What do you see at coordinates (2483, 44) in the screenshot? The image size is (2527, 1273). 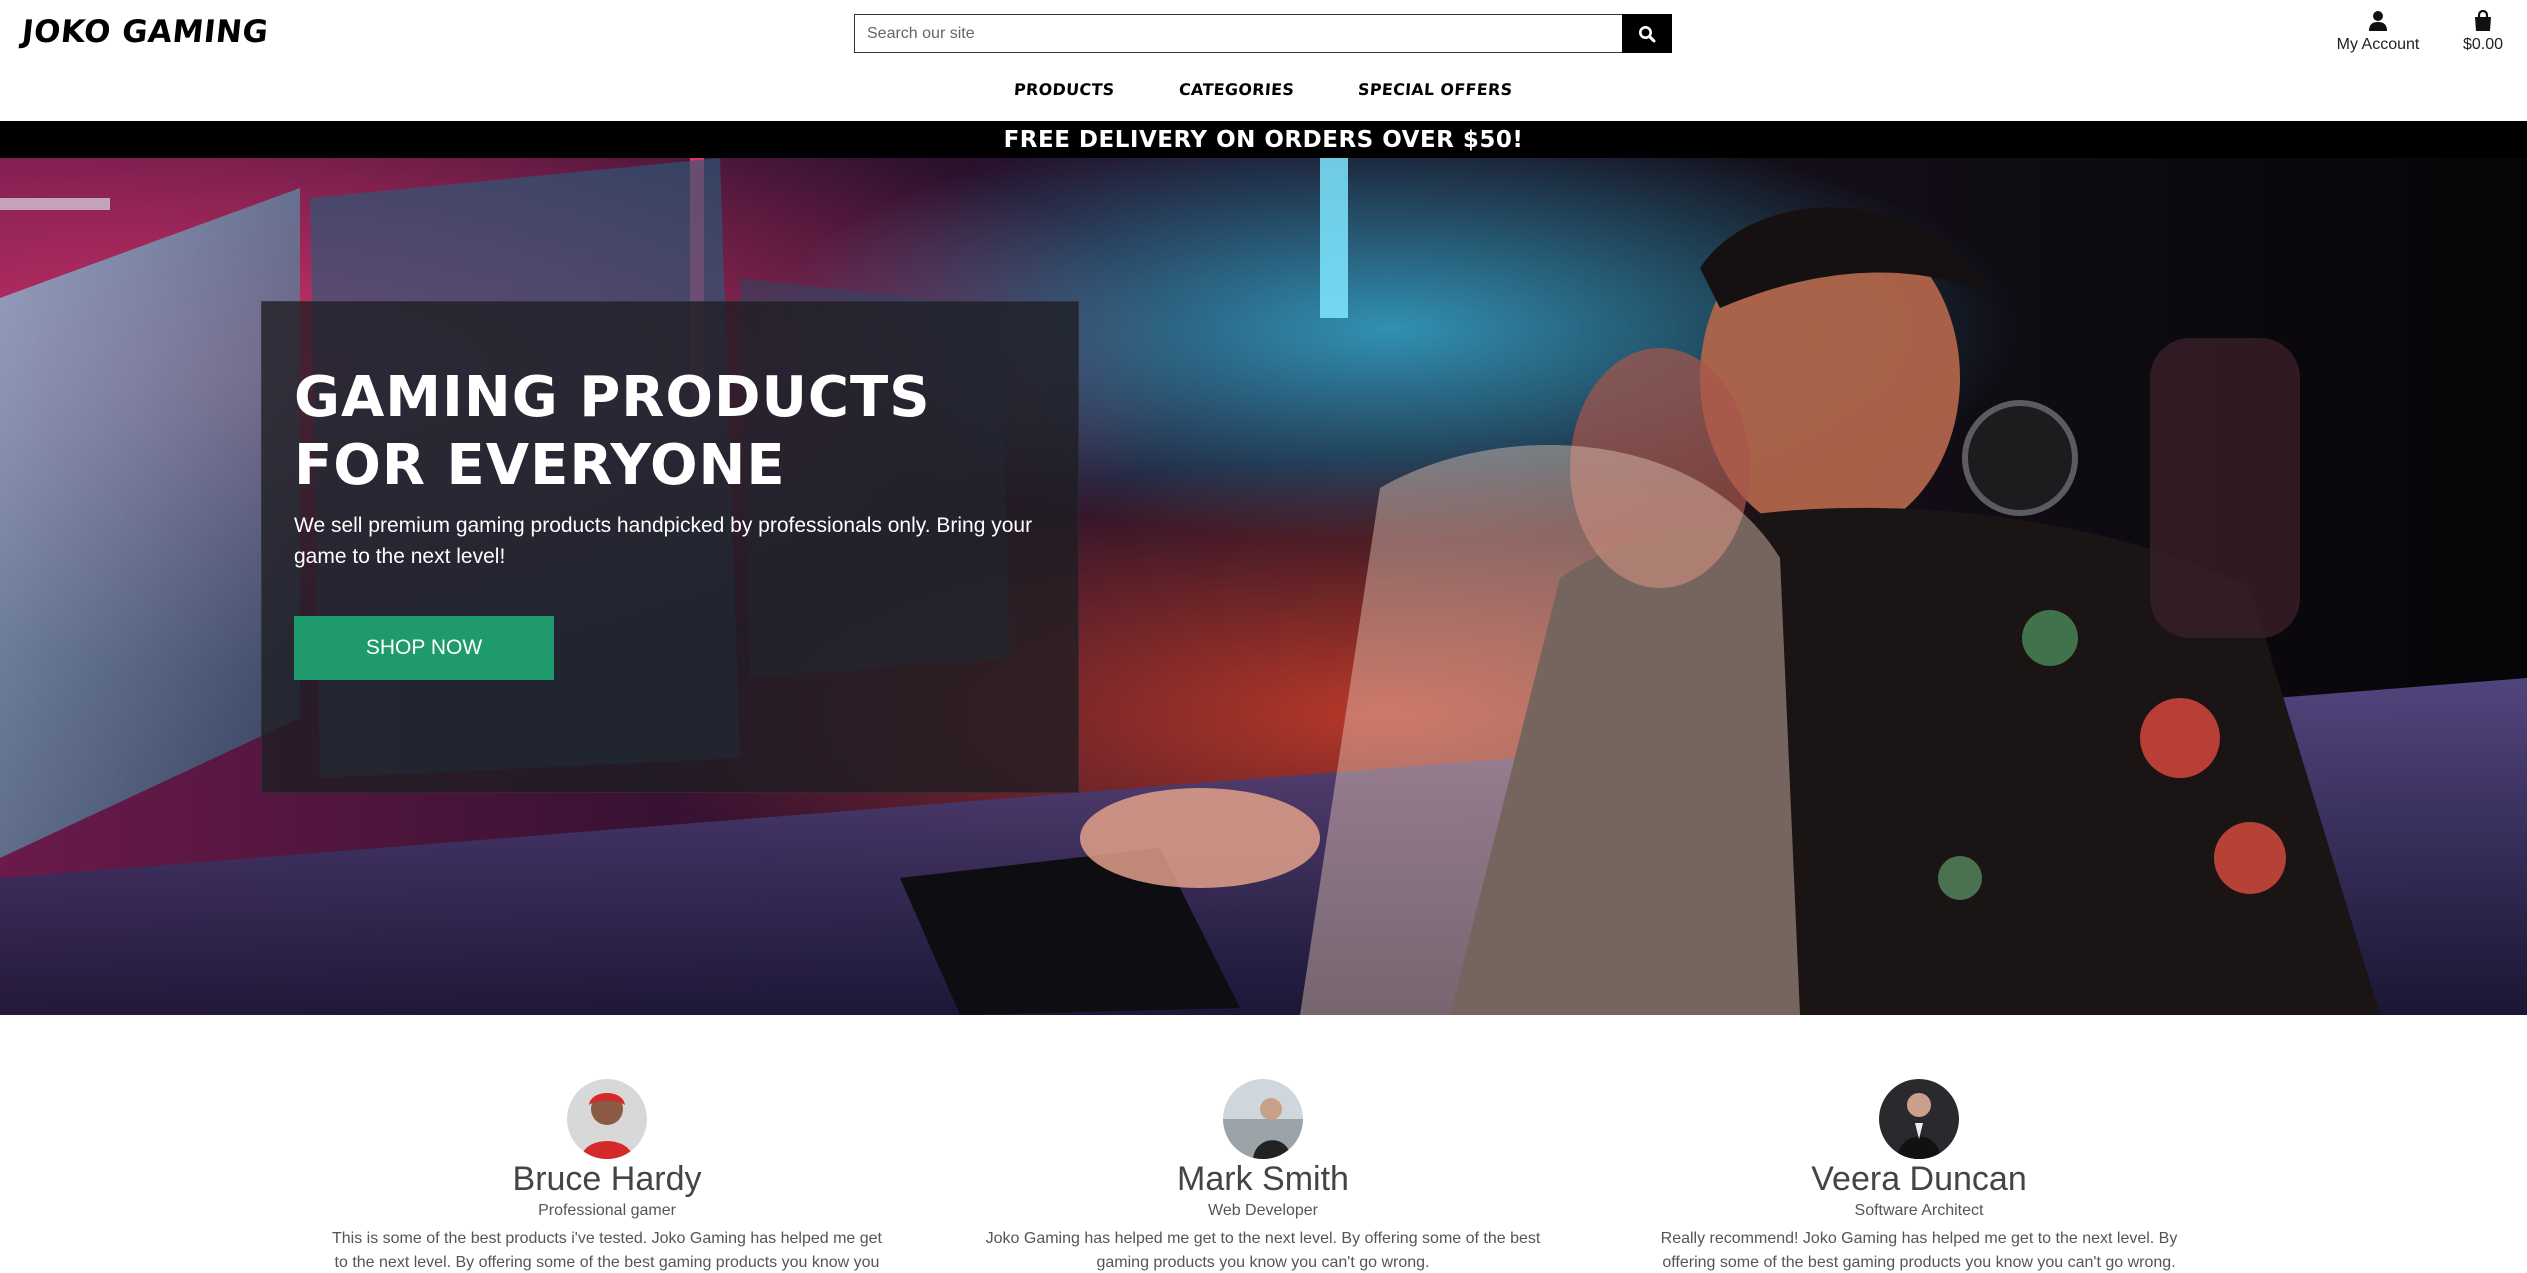 I see `cart-total: $0.00` at bounding box center [2483, 44].